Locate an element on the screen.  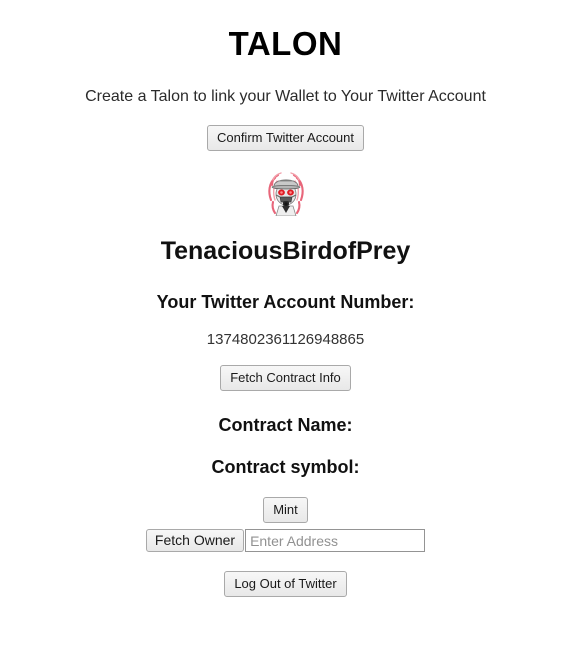
page-title: TALON is located at coordinates (285, 43).